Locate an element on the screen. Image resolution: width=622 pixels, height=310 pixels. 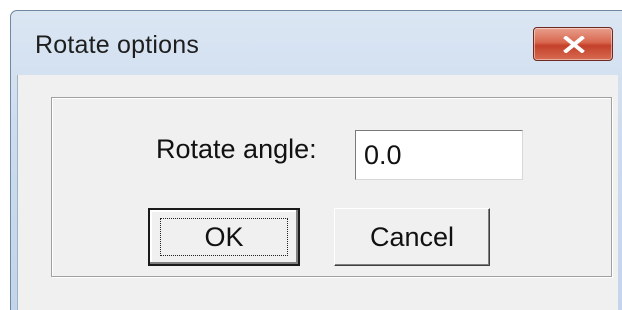
cancel-button: Cancel is located at coordinates (412, 237).